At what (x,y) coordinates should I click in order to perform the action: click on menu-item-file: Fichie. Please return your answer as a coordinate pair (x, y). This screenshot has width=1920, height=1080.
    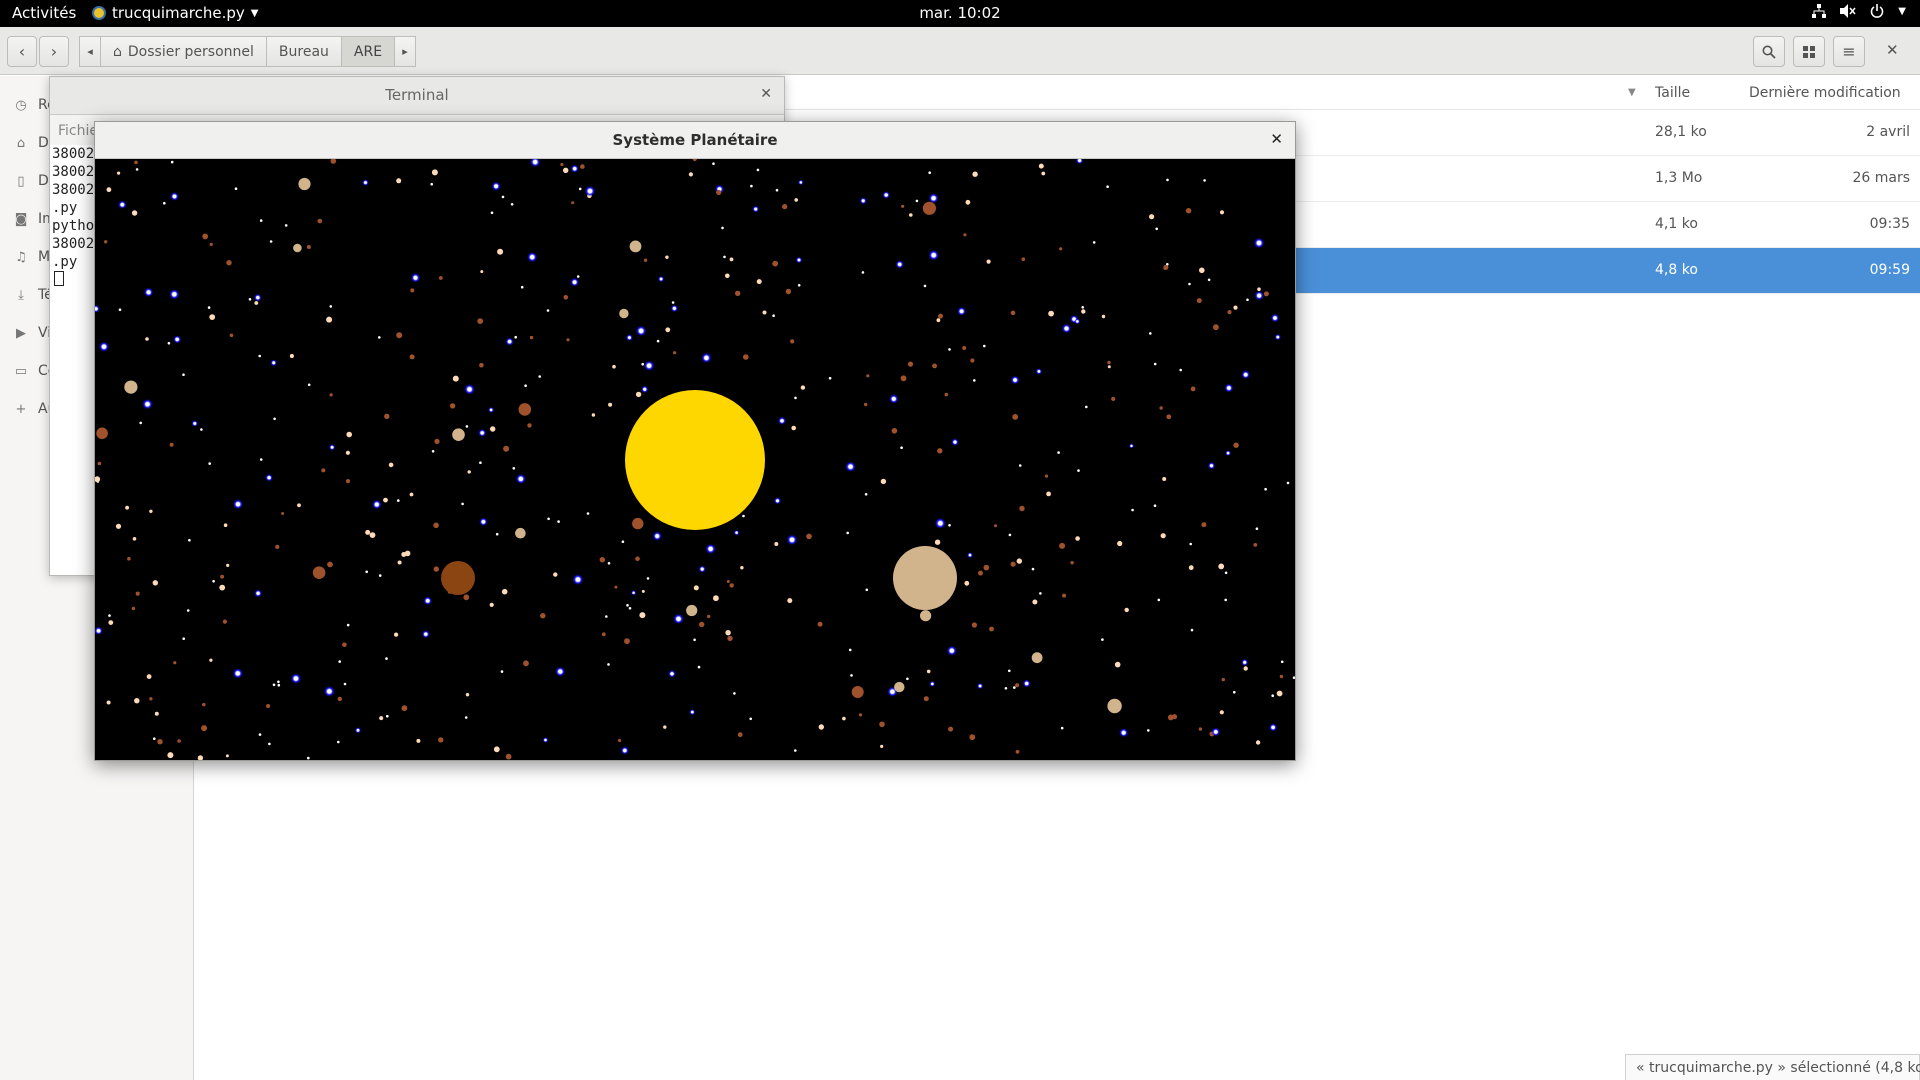
    Looking at the image, I should click on (78, 131).